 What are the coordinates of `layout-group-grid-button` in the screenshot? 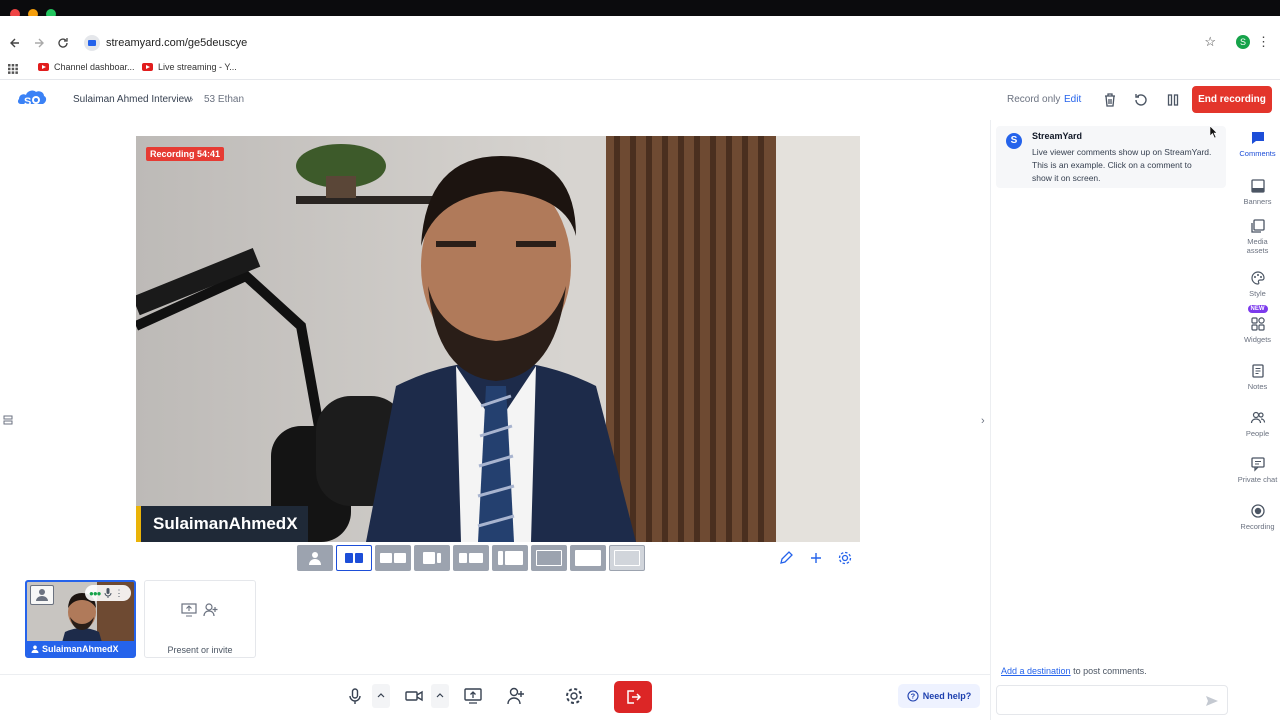 It's located at (393, 558).